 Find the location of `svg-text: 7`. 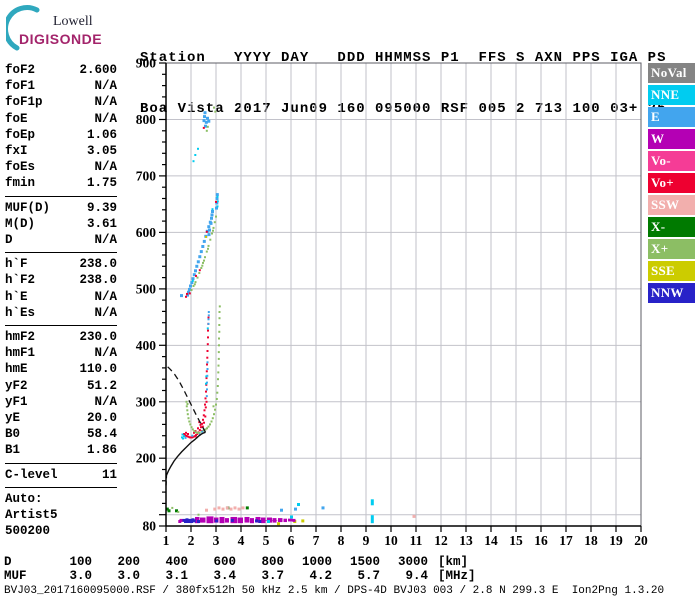

svg-text: 7 is located at coordinates (316, 540).